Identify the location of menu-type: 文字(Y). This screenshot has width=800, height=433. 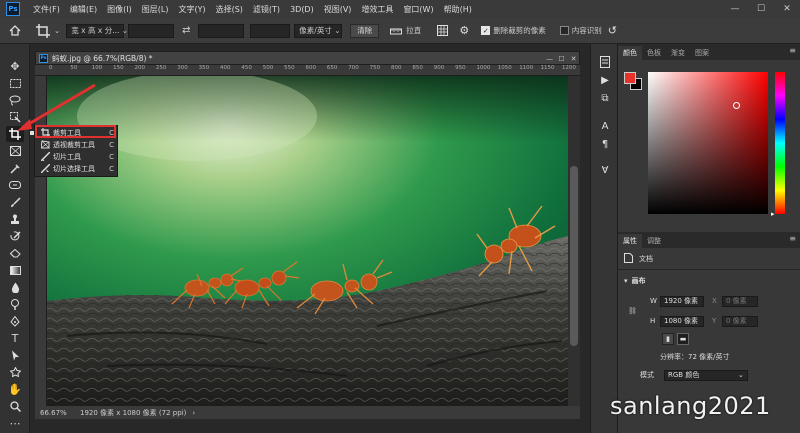
(191, 9).